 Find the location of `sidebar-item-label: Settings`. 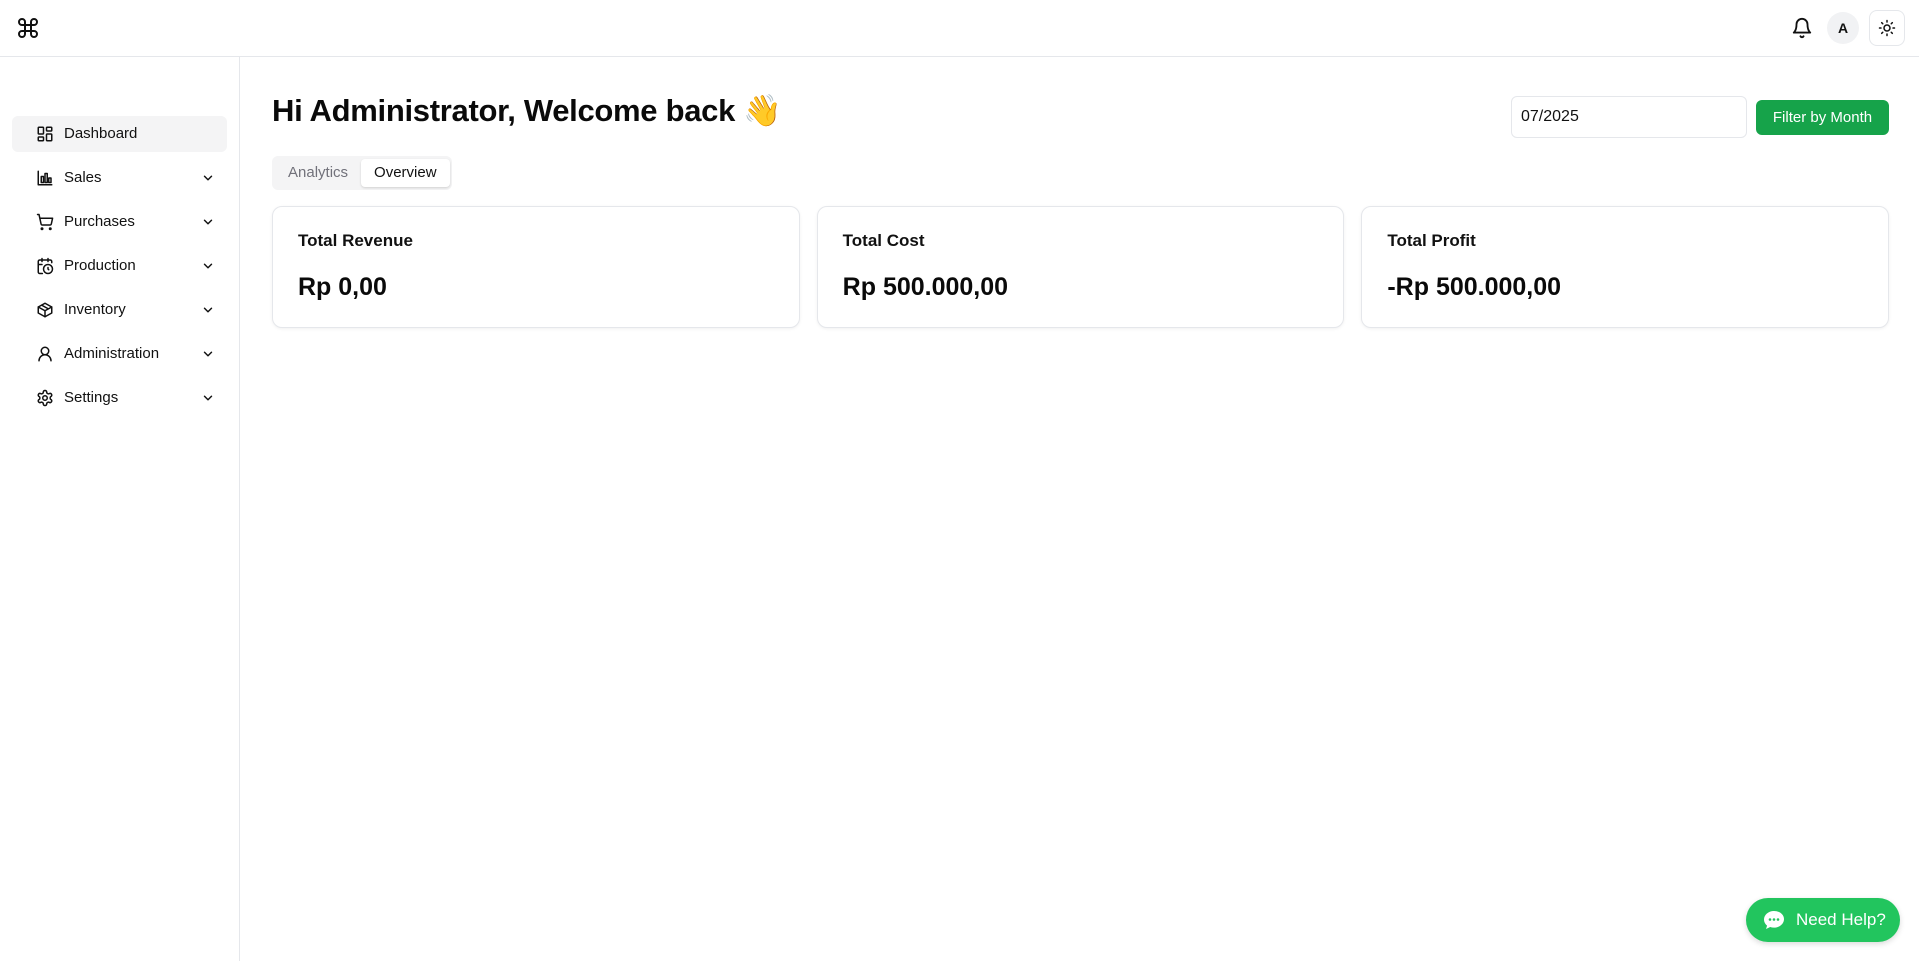

sidebar-item-label: Settings is located at coordinates (91, 397).